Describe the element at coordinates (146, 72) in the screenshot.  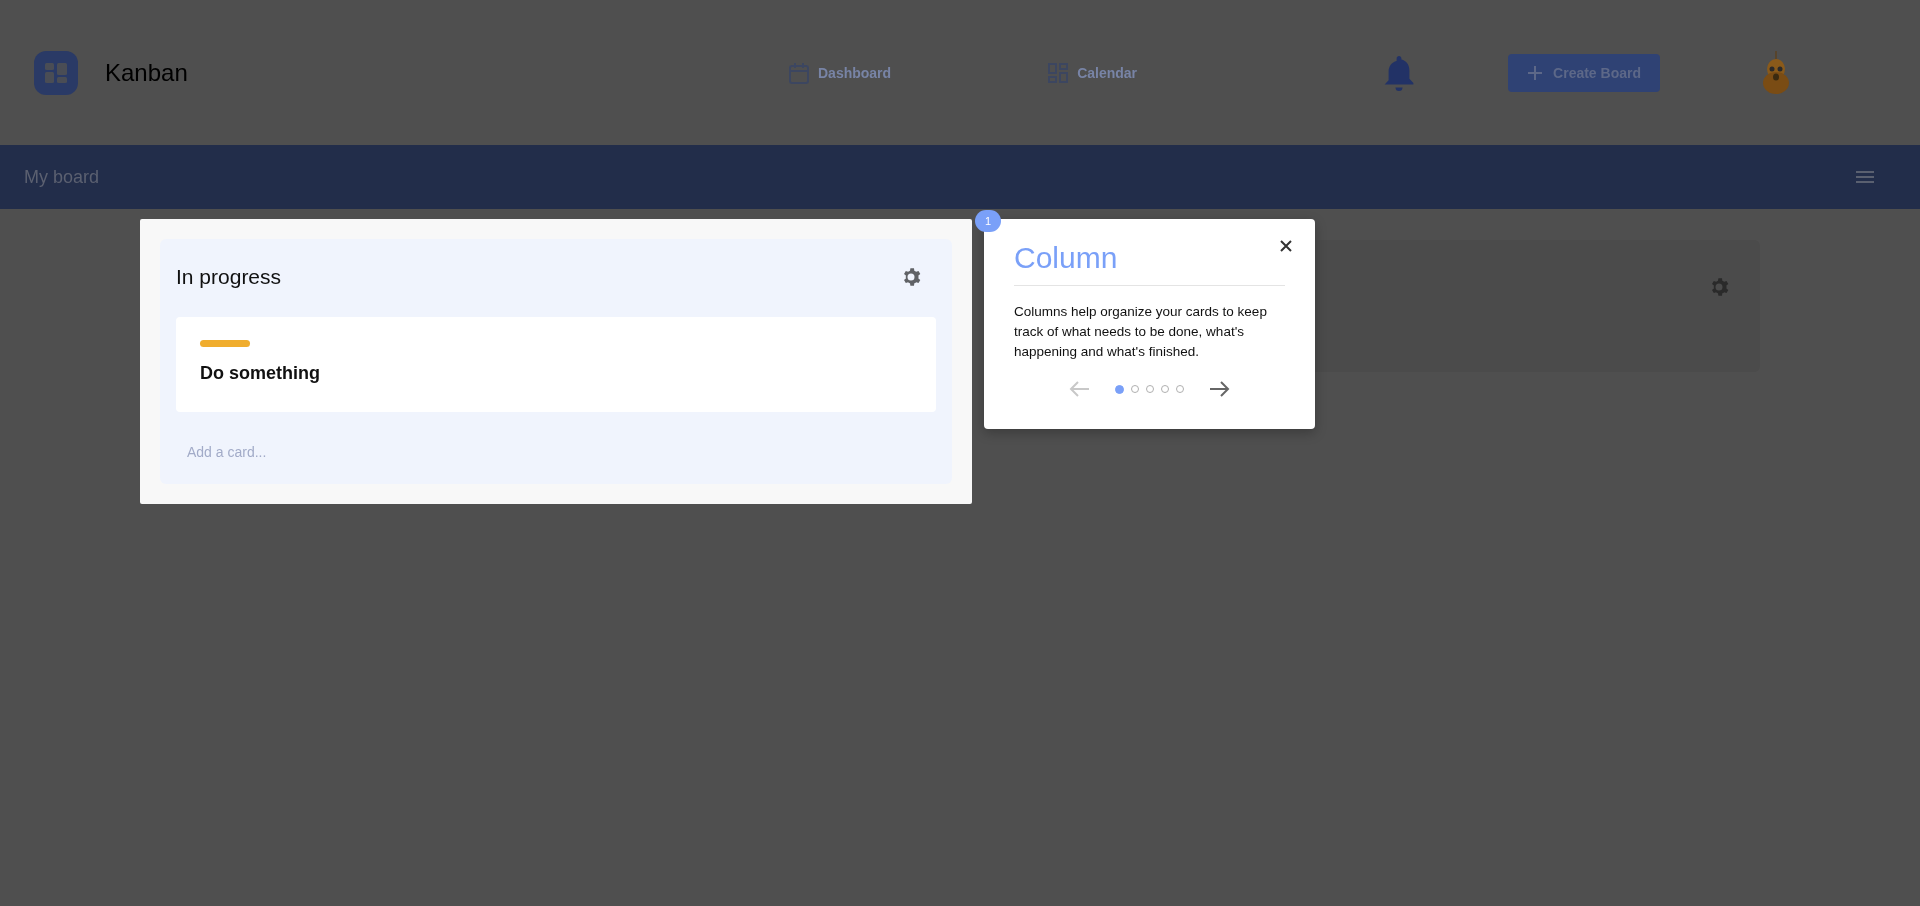
I see `app-title: Kanban` at that location.